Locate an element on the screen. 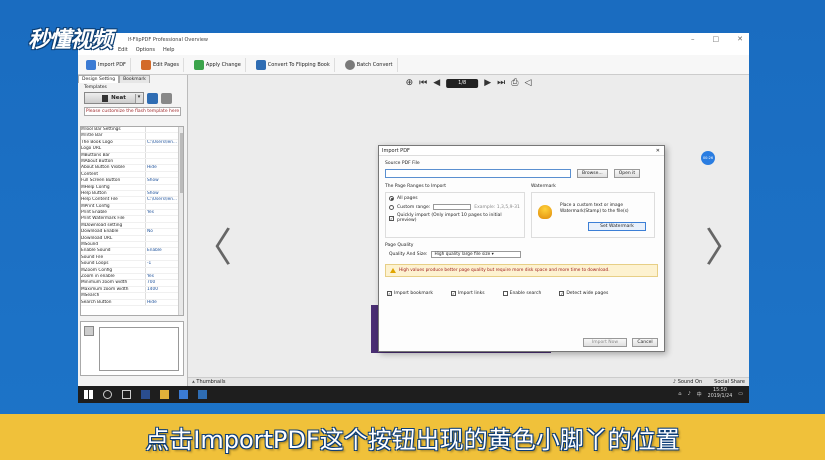 This screenshot has width=825, height=460. windows-start-icon is located at coordinates (88, 394).